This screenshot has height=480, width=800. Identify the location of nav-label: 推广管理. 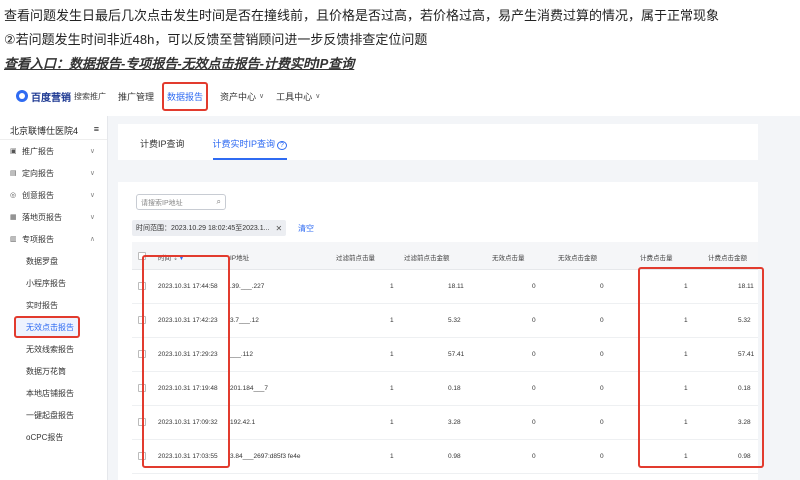
(136, 96).